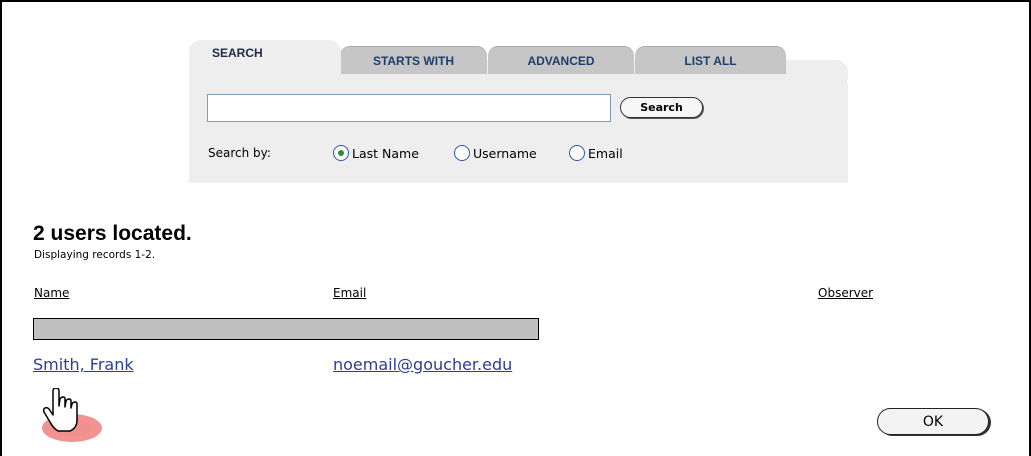  What do you see at coordinates (72, 415) in the screenshot?
I see `hand-pointer-icon` at bounding box center [72, 415].